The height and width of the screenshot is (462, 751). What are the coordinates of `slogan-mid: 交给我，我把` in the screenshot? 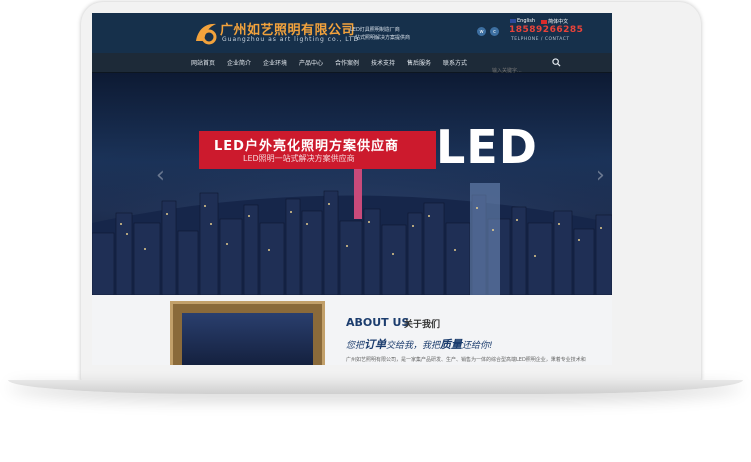 It's located at (413, 346).